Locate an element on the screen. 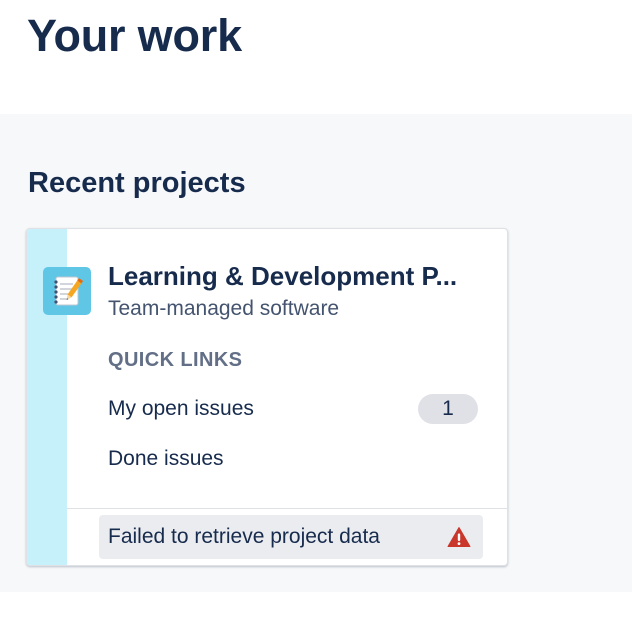 The image size is (632, 623). page-title: Your work is located at coordinates (134, 35).